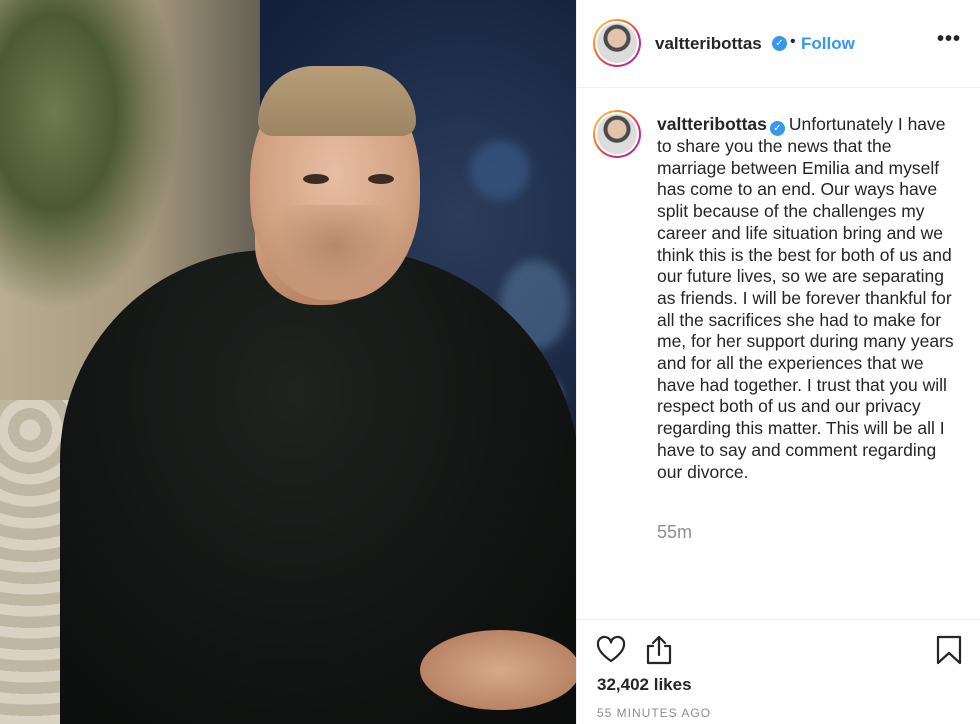 The image size is (980, 724). What do you see at coordinates (674, 532) in the screenshot?
I see `caption-timestamp: 55m` at bounding box center [674, 532].